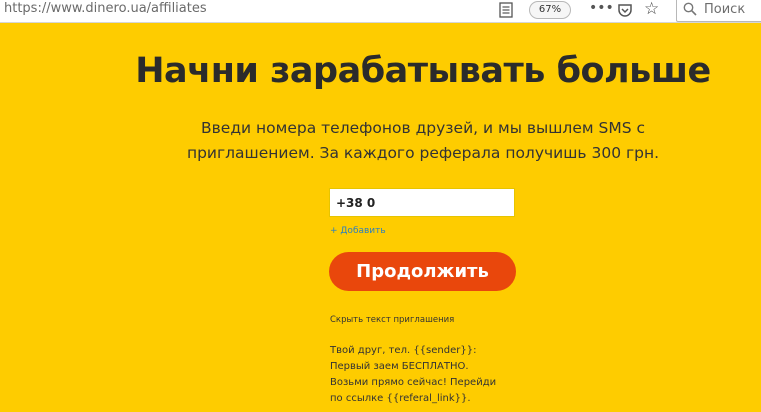 Image resolution: width=761 pixels, height=412 pixels. Describe the element at coordinates (725, 9) in the screenshot. I see `search-placeholder: Поиск` at that location.